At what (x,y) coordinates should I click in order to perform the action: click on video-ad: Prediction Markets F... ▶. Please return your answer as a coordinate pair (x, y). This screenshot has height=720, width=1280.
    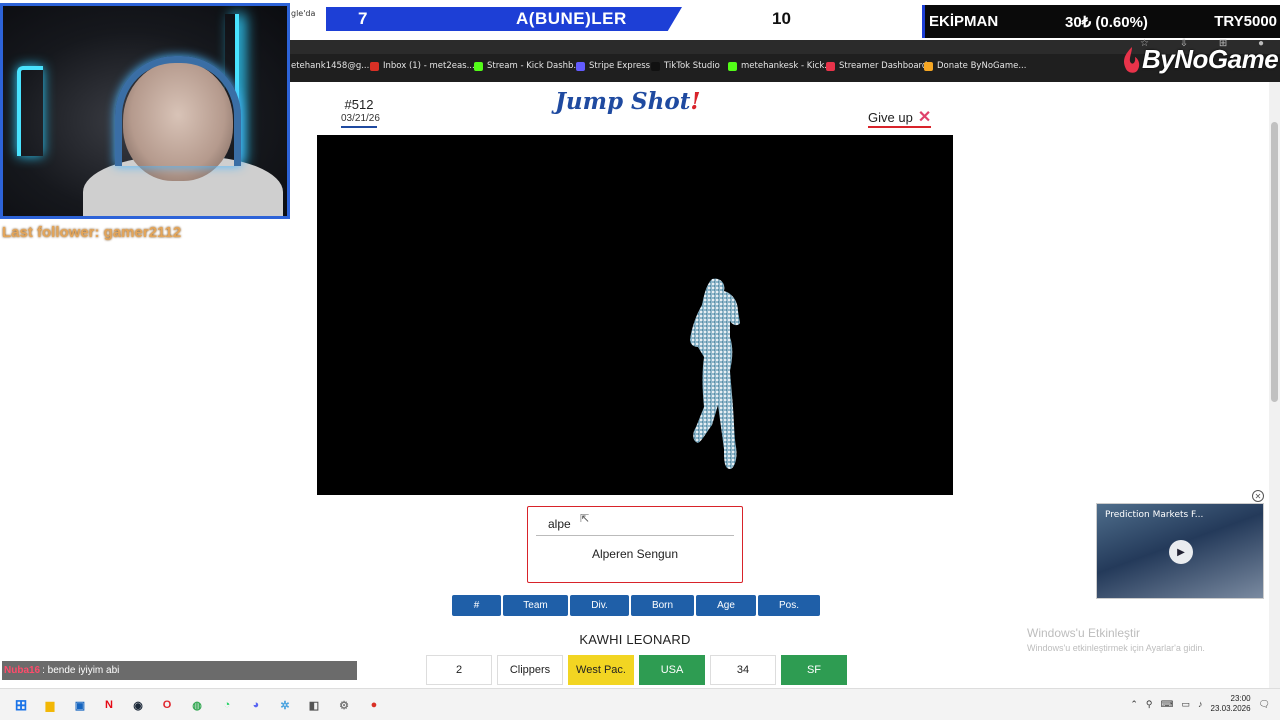
    Looking at the image, I should click on (1180, 551).